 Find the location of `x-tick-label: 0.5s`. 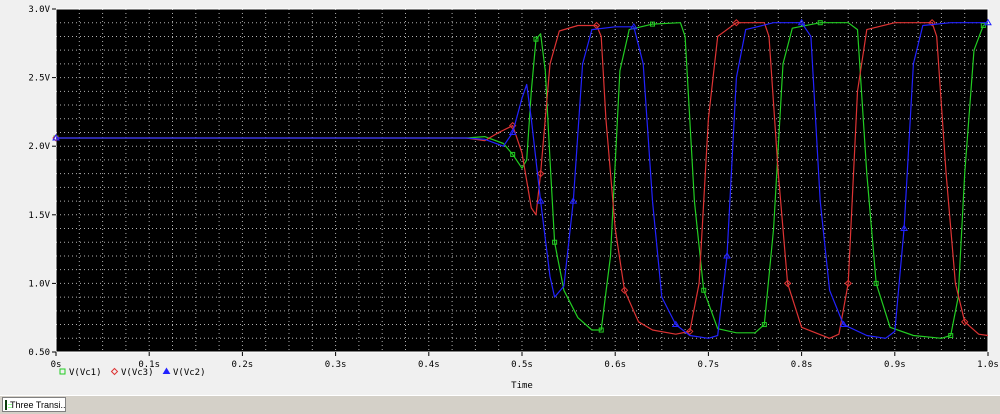

x-tick-label: 0.5s is located at coordinates (522, 365).